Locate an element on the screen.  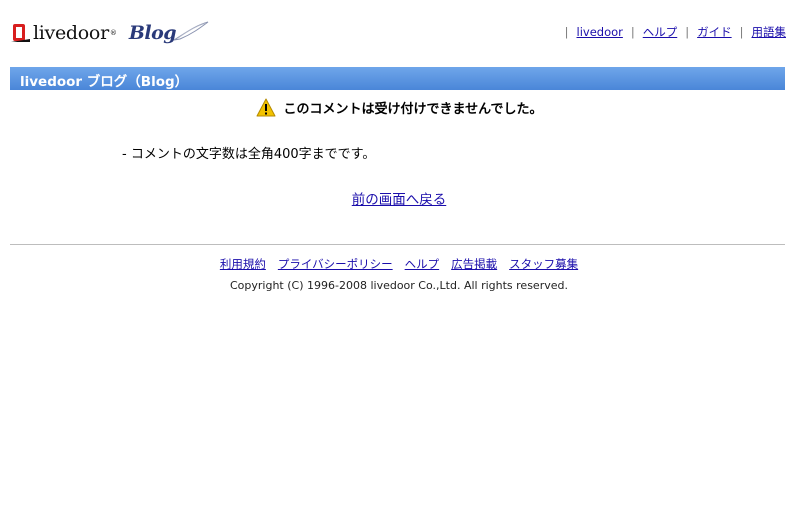
livedoor-blog-logo: livedoor ® Blog is located at coordinates (110, 33).